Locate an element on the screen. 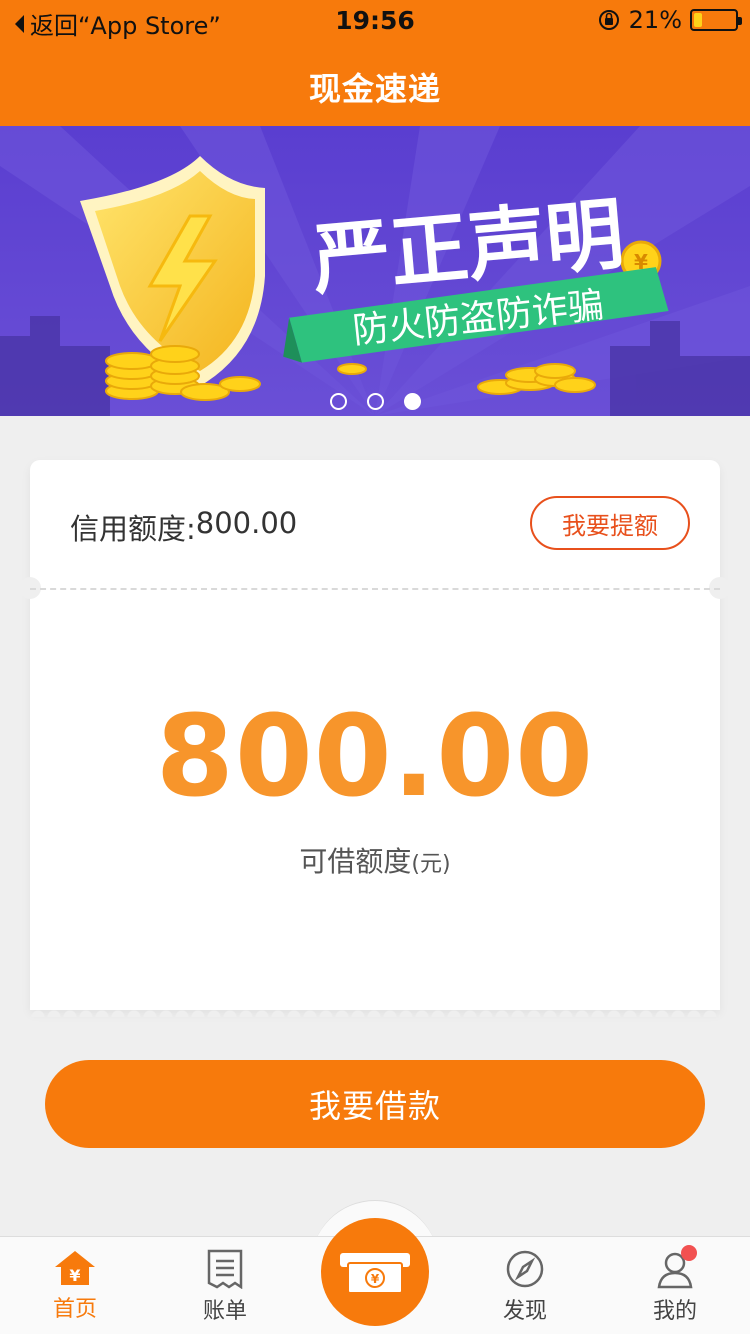  status-bar: 返回“App Store” 19:56 21% is located at coordinates (375, 20).